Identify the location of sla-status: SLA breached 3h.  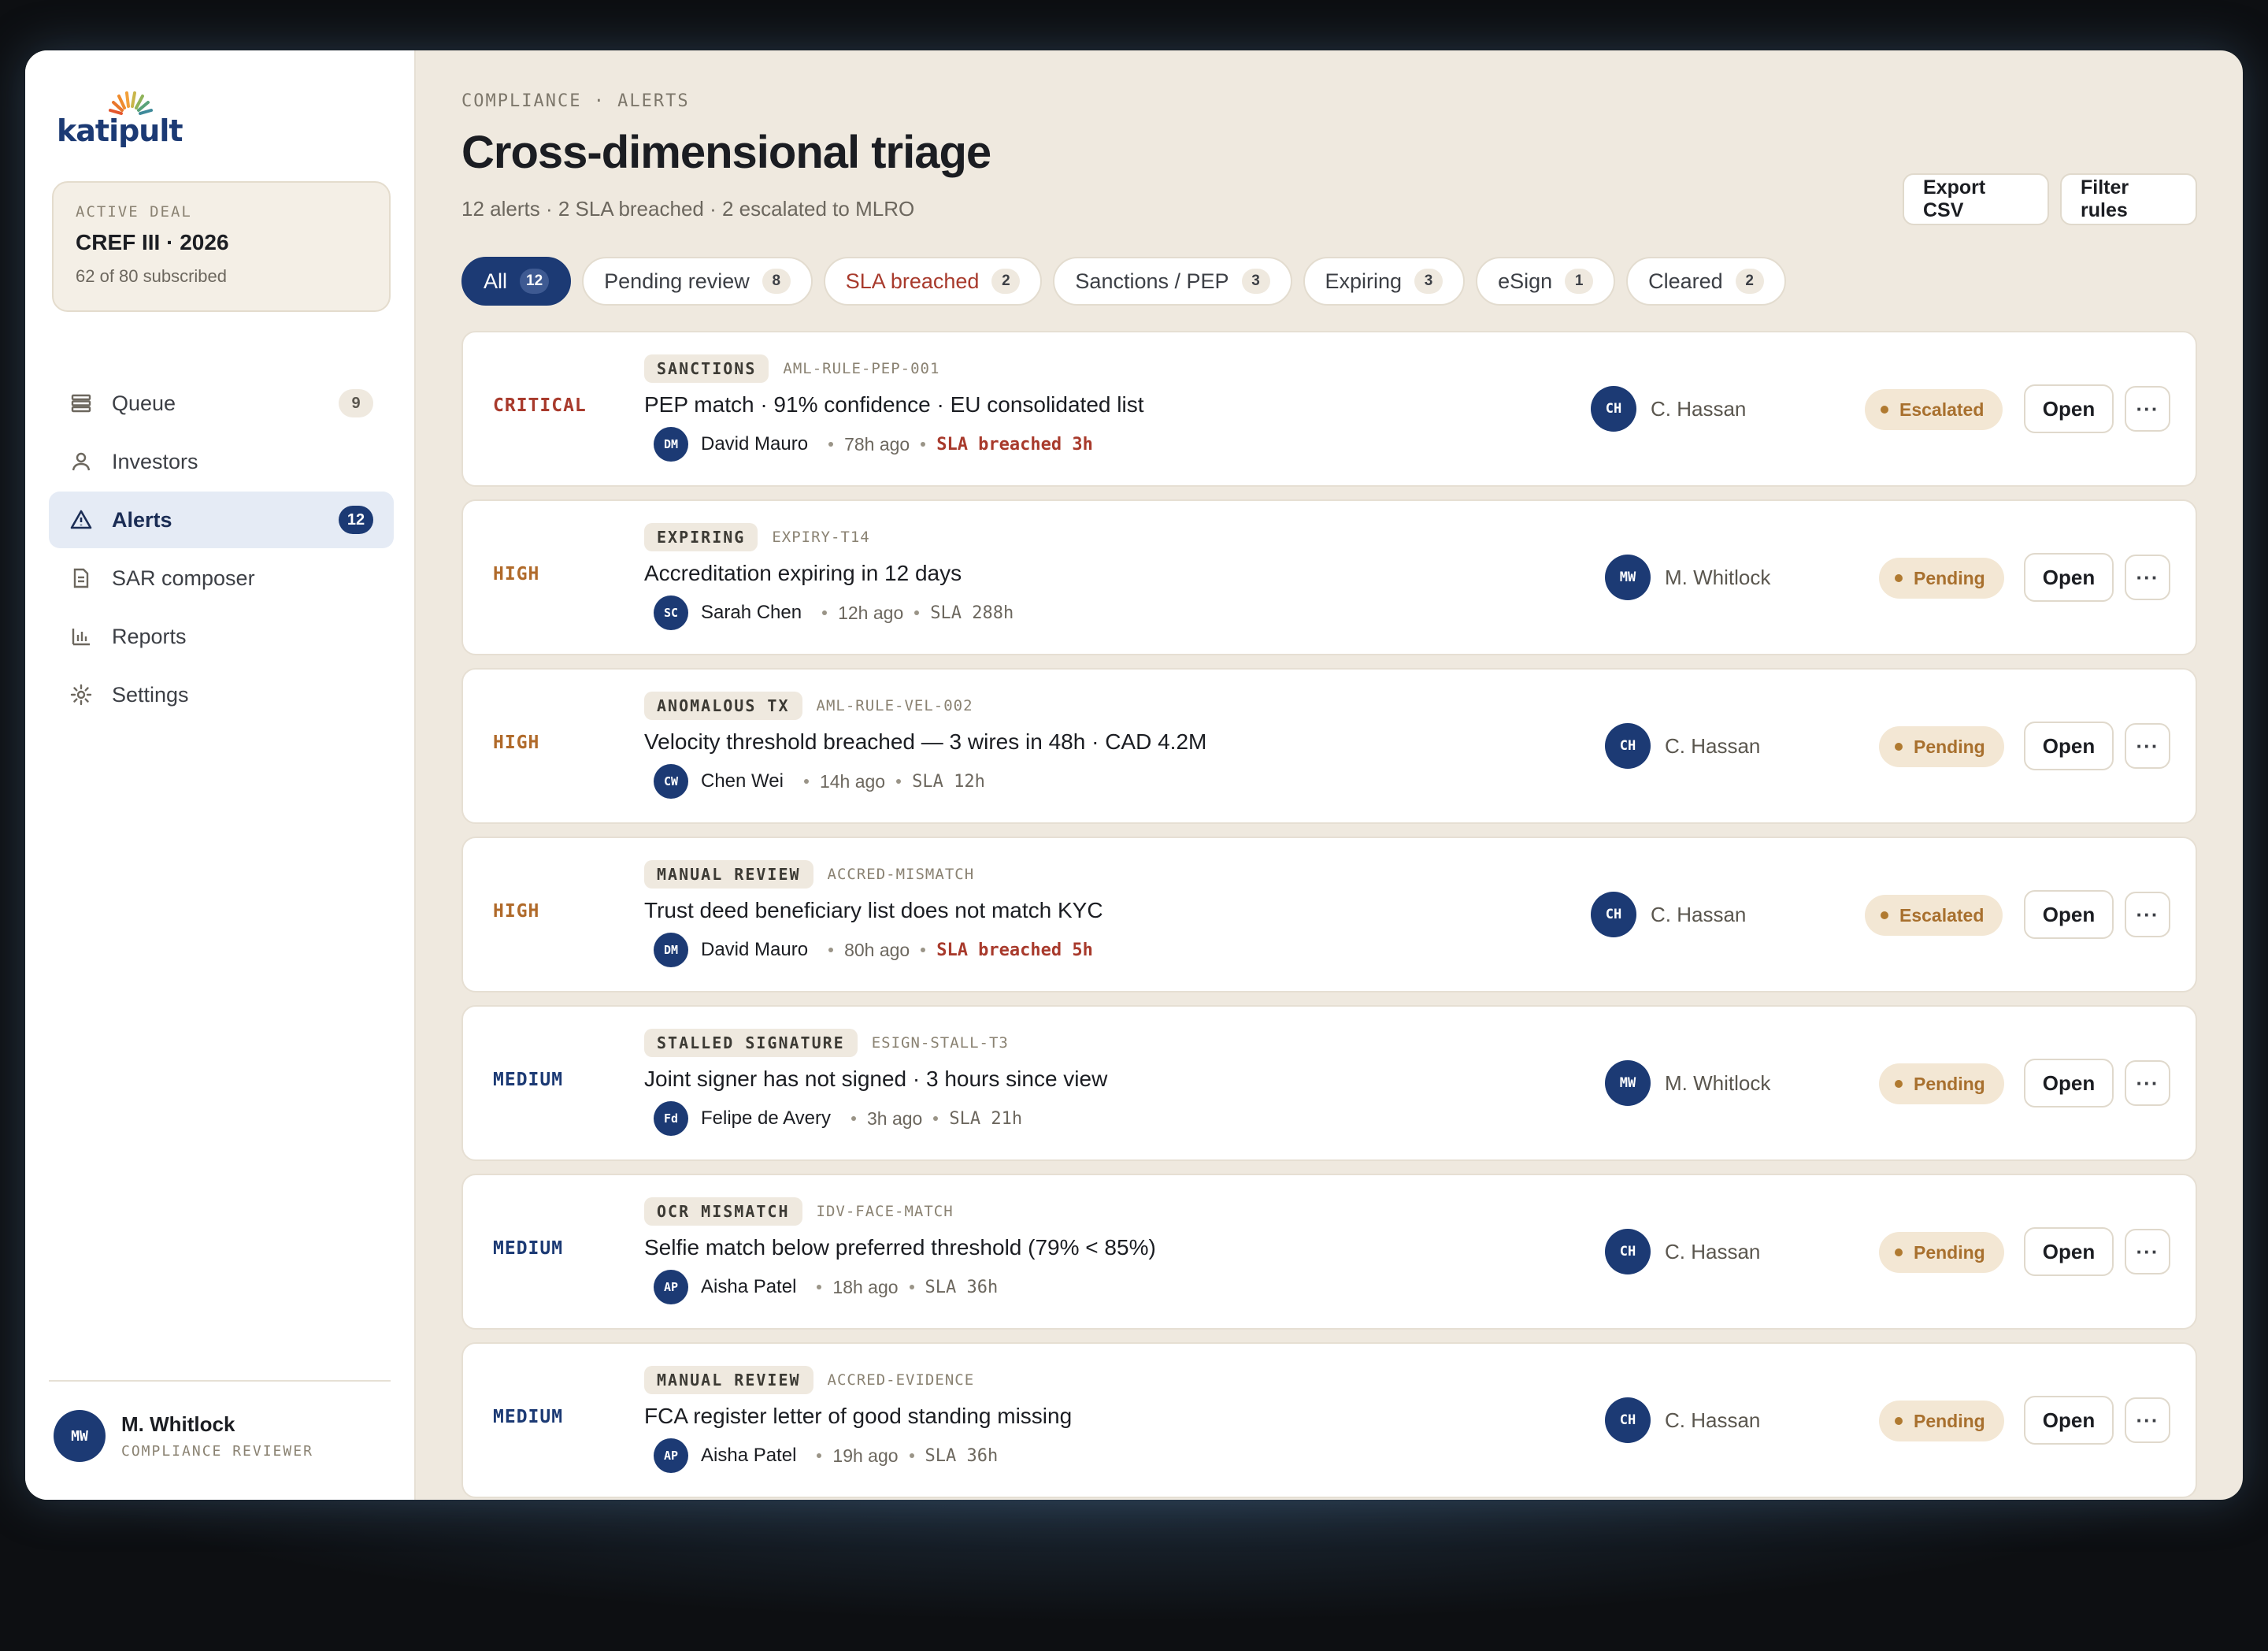
(1014, 444).